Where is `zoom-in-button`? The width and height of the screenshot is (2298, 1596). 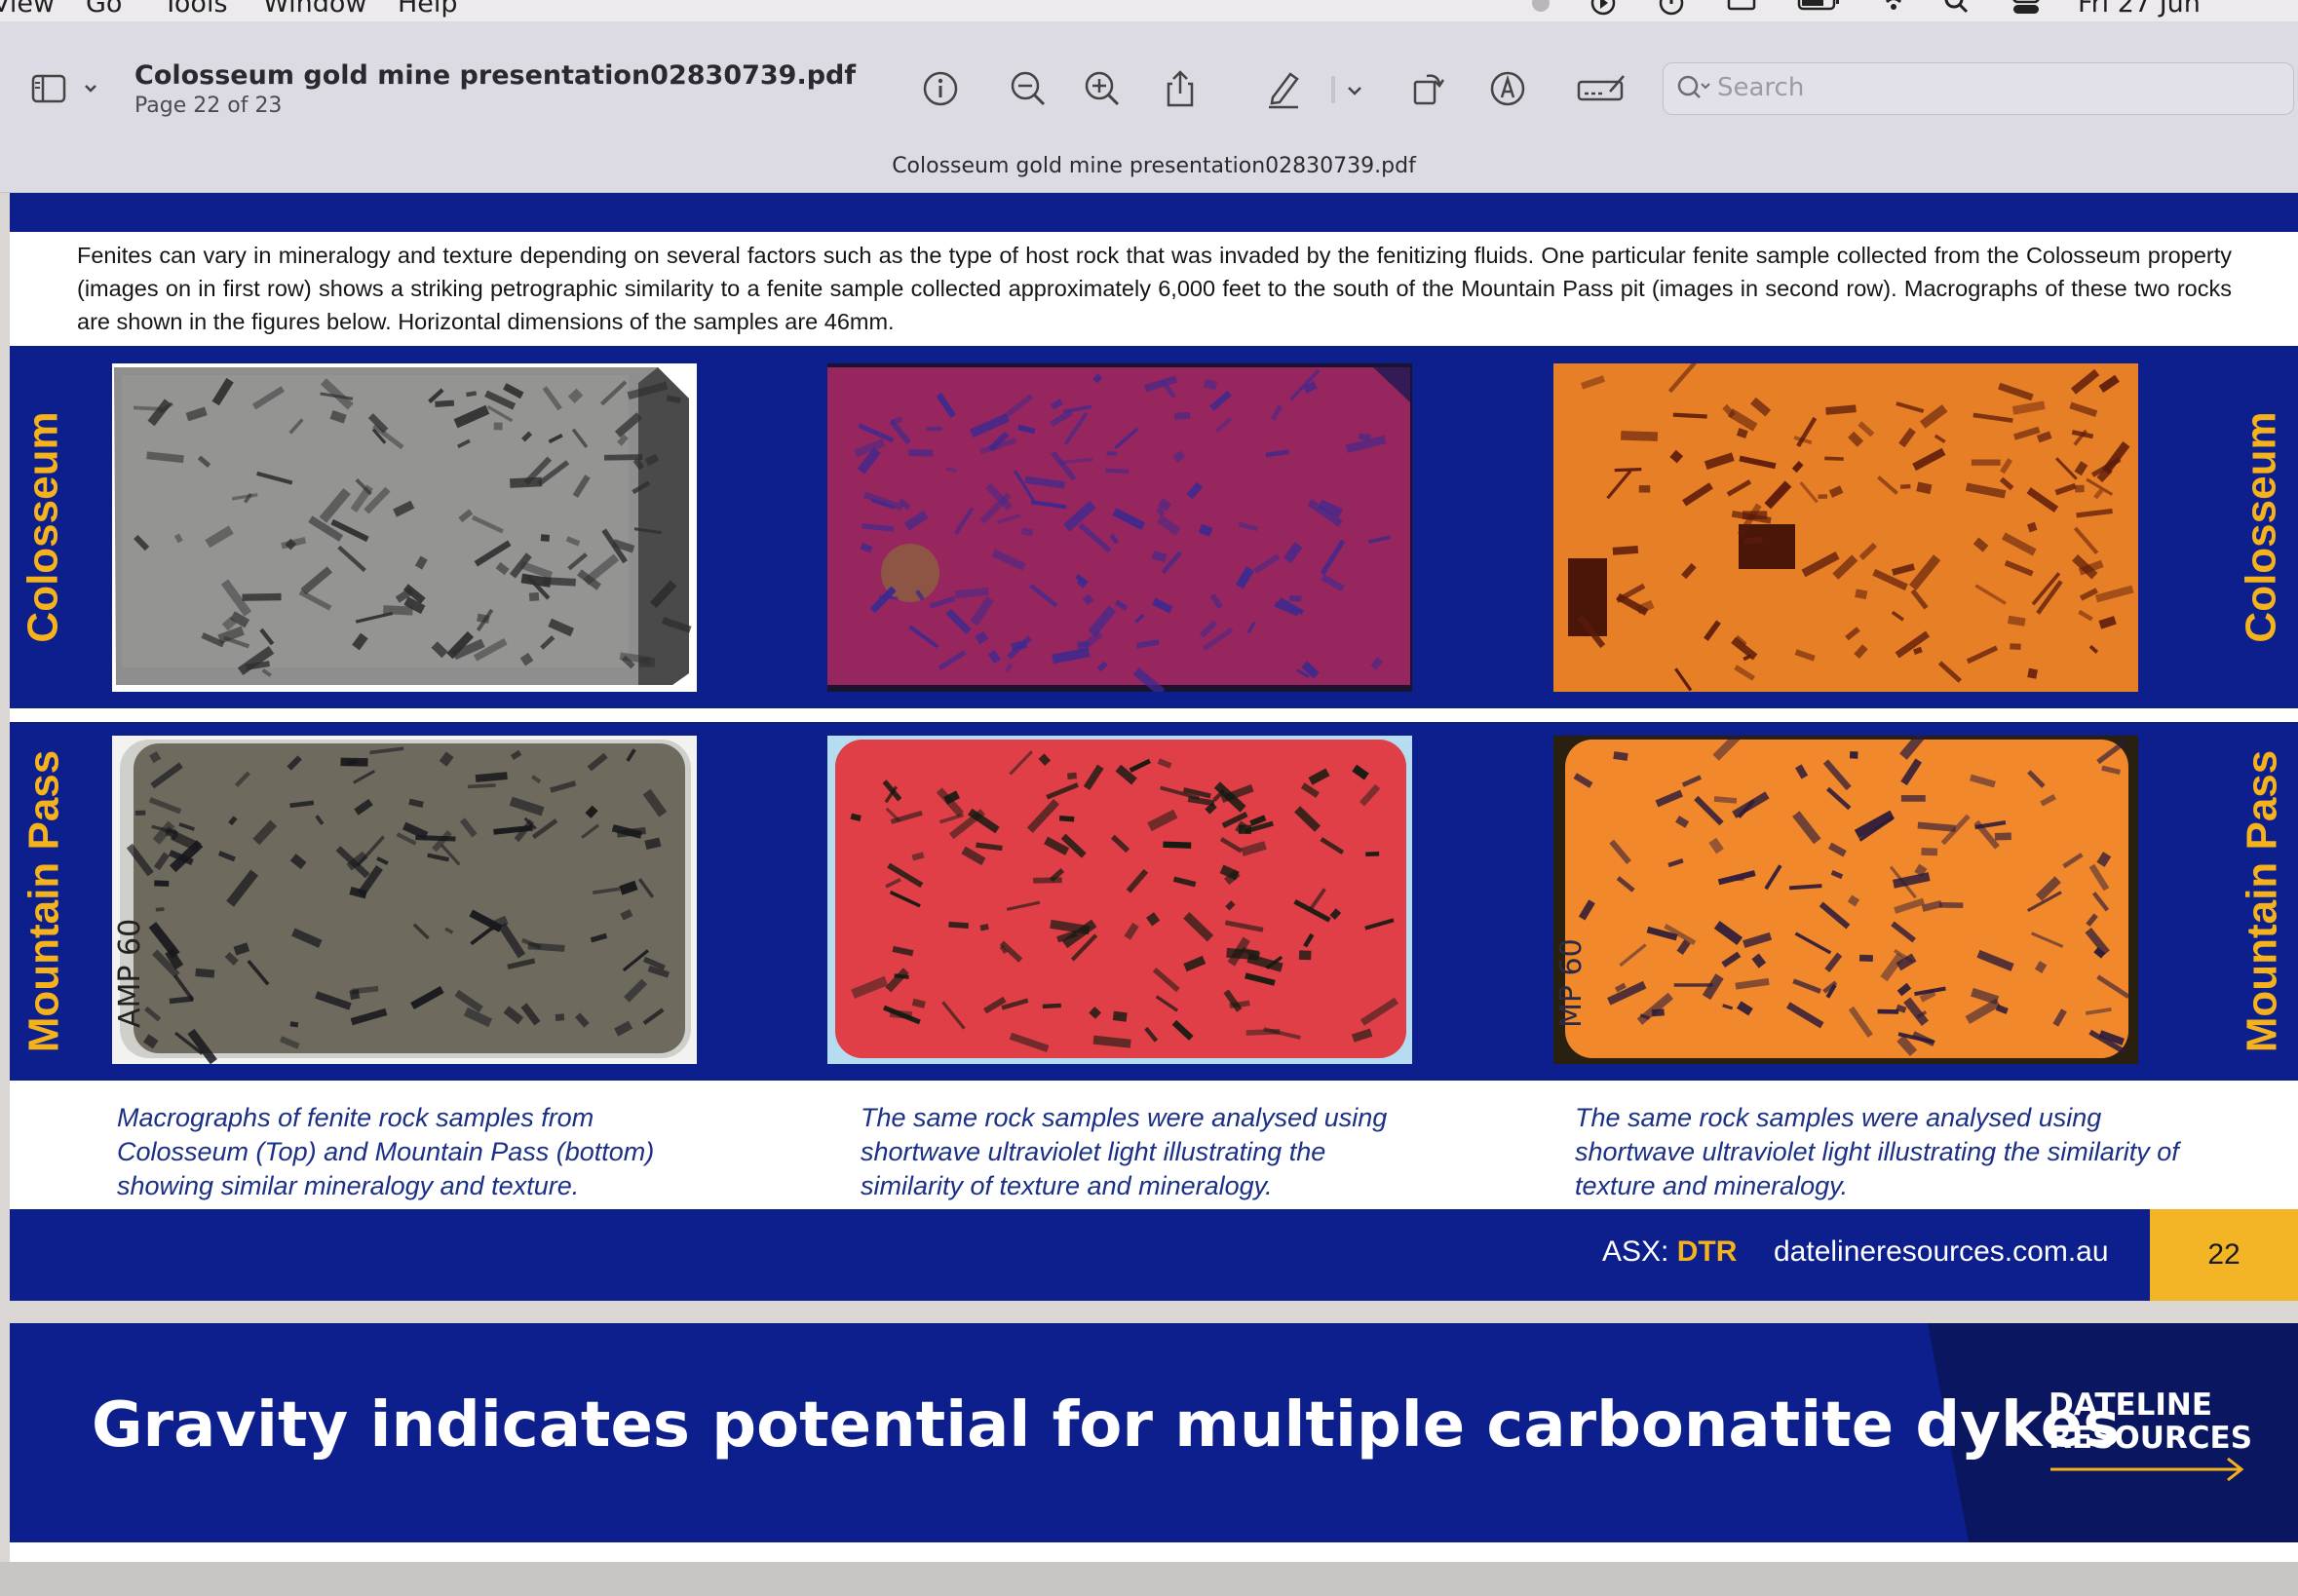 zoom-in-button is located at coordinates (1102, 88).